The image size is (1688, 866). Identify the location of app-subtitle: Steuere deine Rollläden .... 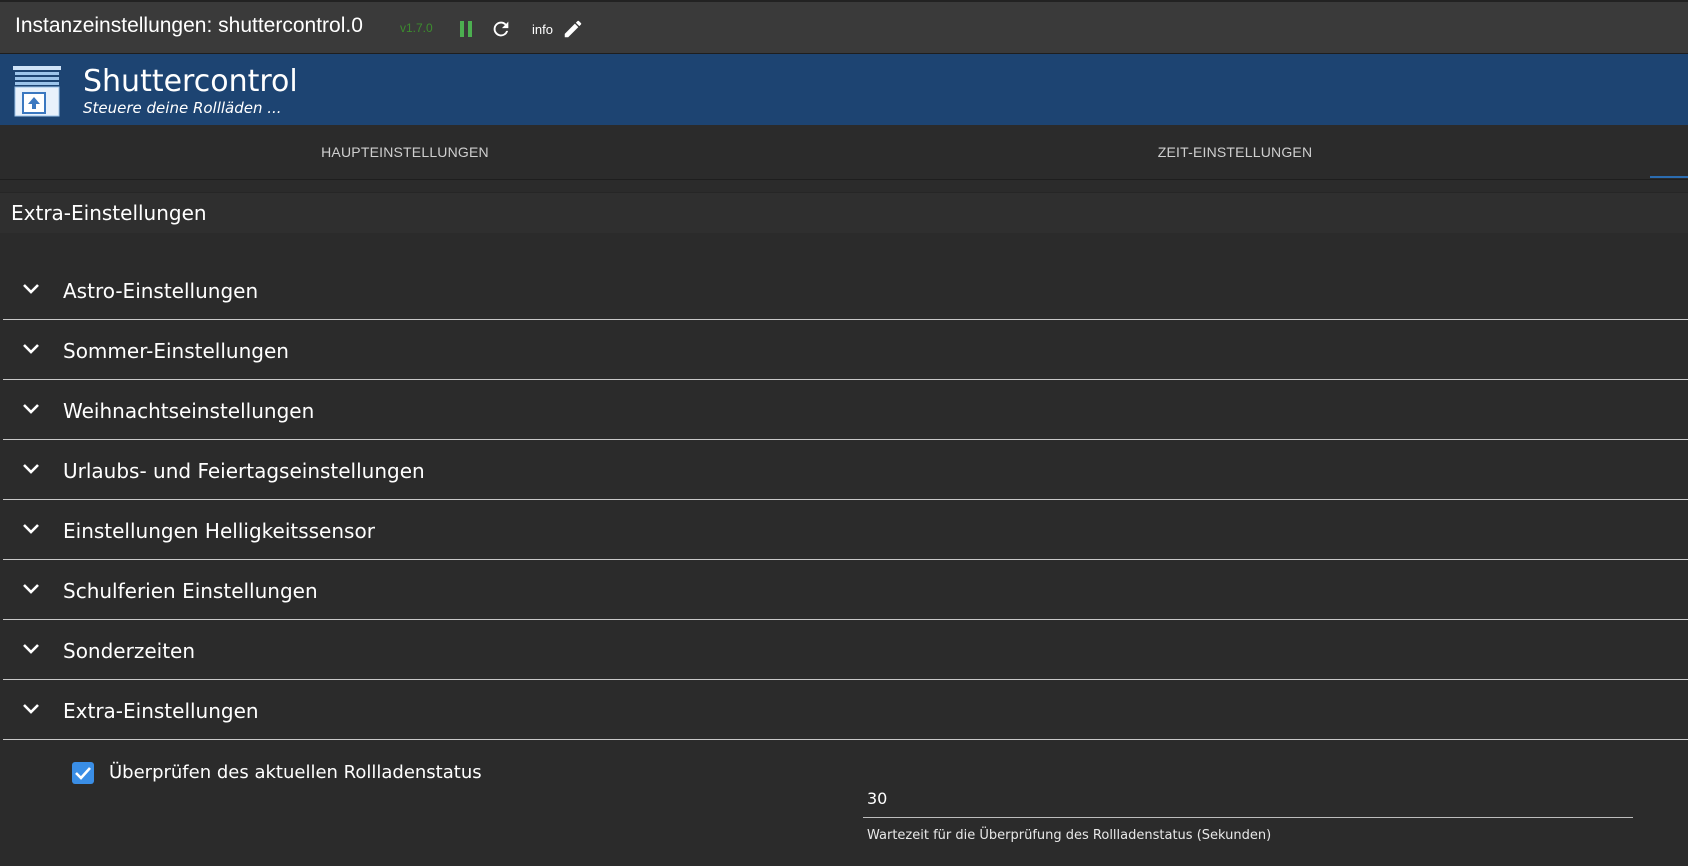
(182, 108).